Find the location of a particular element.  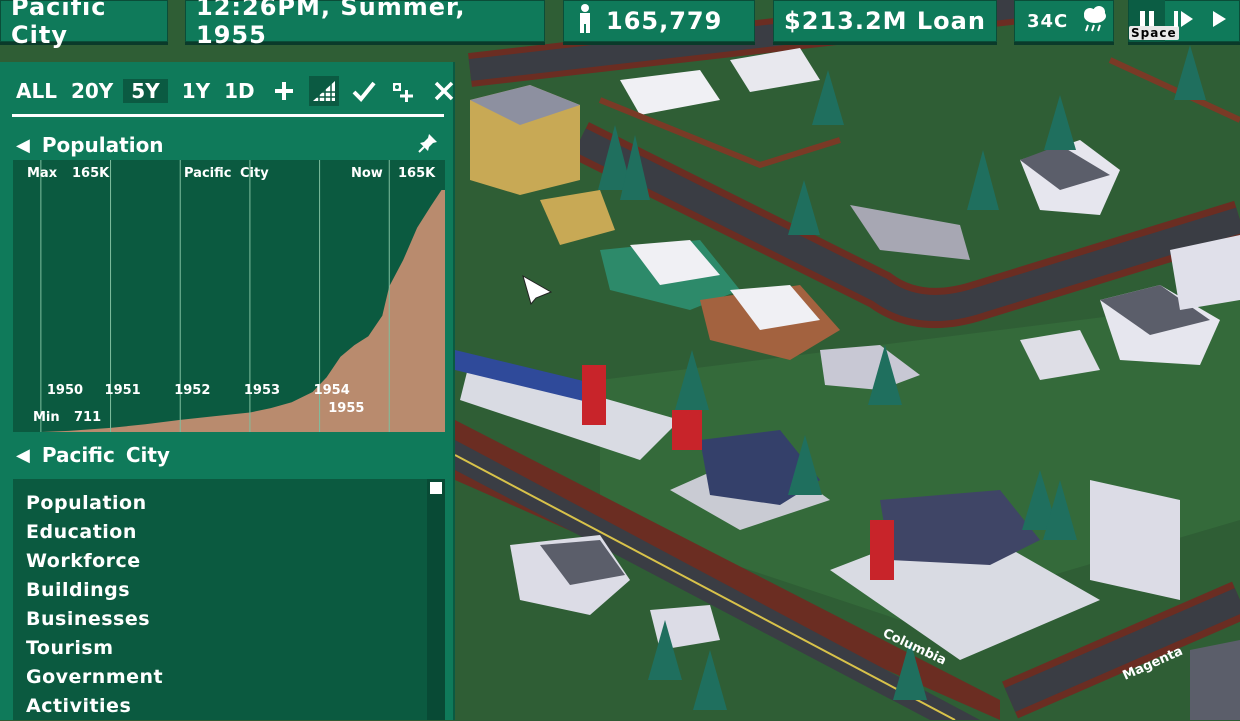

population-display: 165,779 is located at coordinates (659, 21).